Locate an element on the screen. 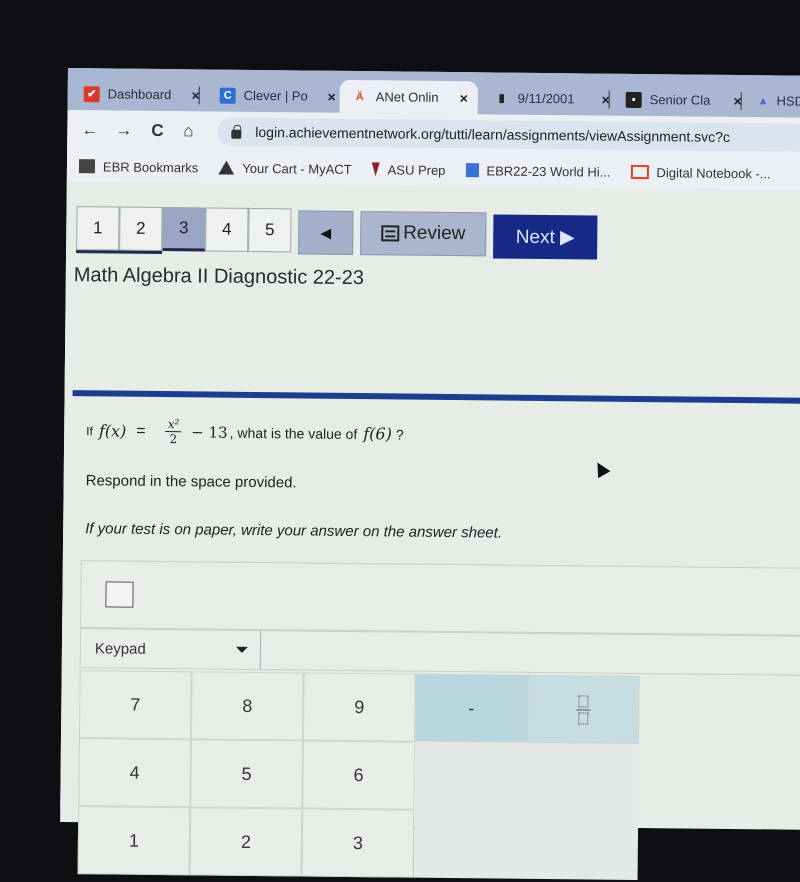 The width and height of the screenshot is (800, 882). anet-icon: Ä is located at coordinates (359, 96).